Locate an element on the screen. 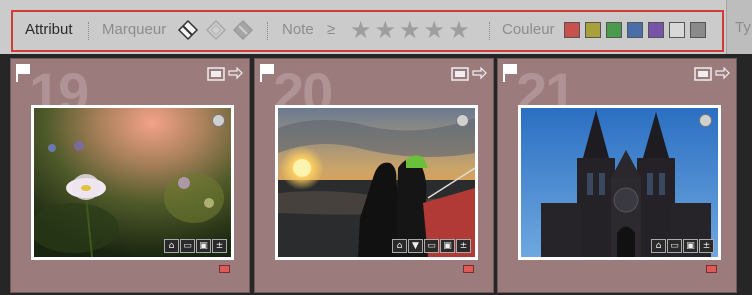 The image size is (752, 295). thumbnail-frame: ⌂ ▼ ▭ ▣ ± is located at coordinates (376, 182).